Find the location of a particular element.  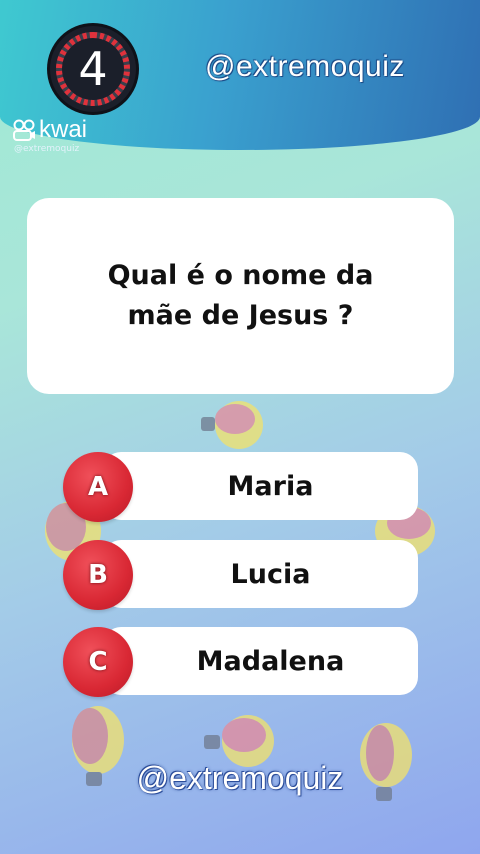

kwai-logo-icon is located at coordinates (24, 130).